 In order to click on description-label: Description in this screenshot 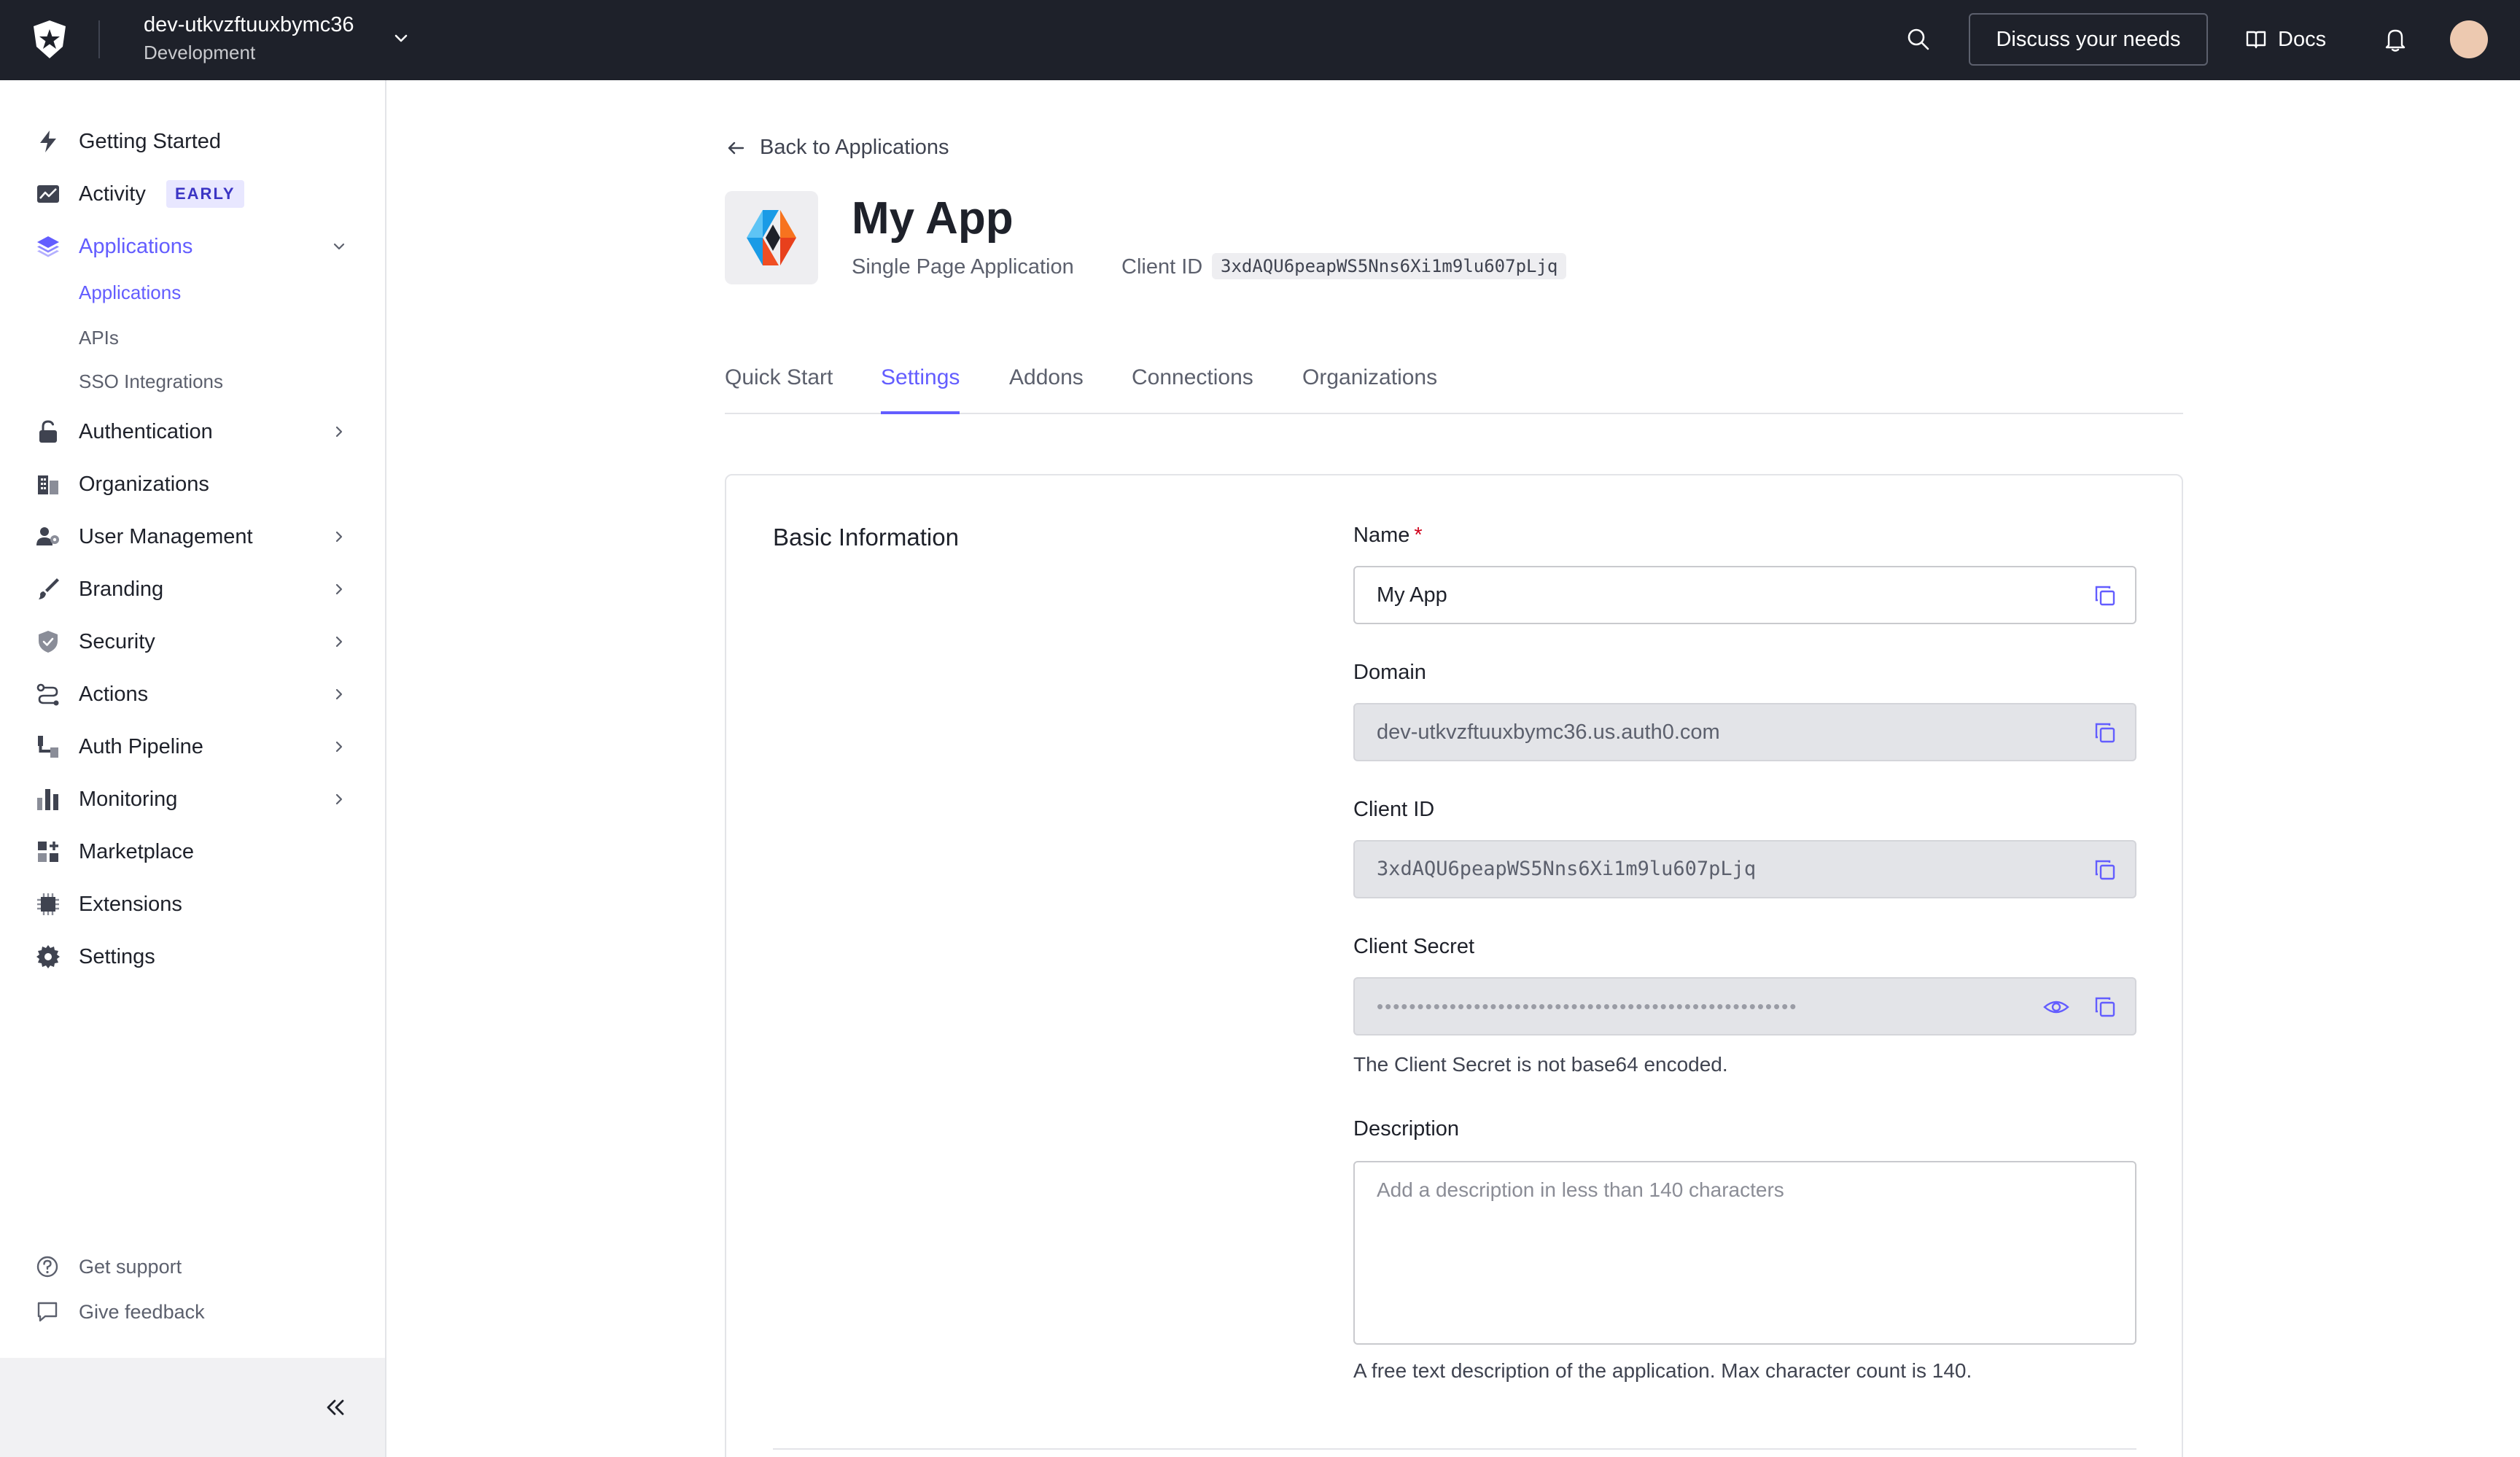, I will do `click(1406, 1129)`.